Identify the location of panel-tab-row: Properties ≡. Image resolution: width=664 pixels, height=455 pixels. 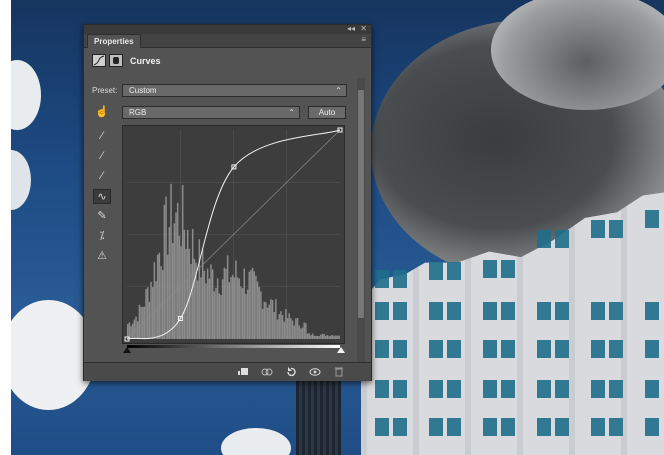
(227, 41).